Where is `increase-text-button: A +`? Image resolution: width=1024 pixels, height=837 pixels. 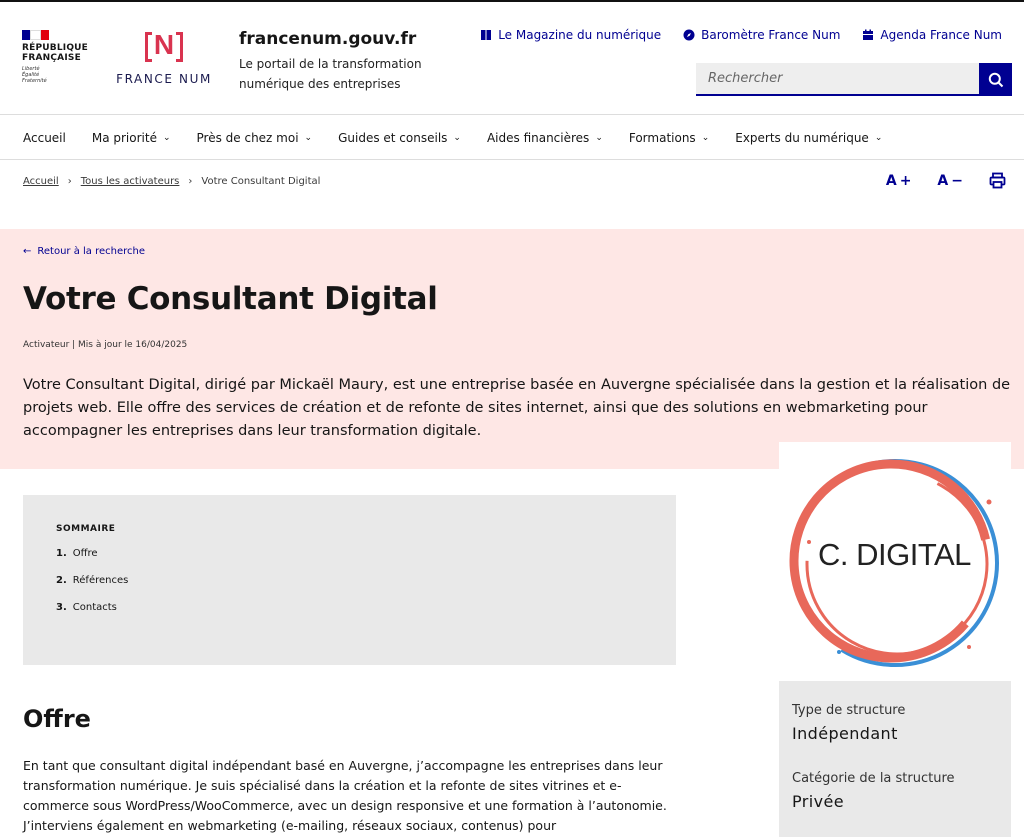 increase-text-button: A + is located at coordinates (899, 181).